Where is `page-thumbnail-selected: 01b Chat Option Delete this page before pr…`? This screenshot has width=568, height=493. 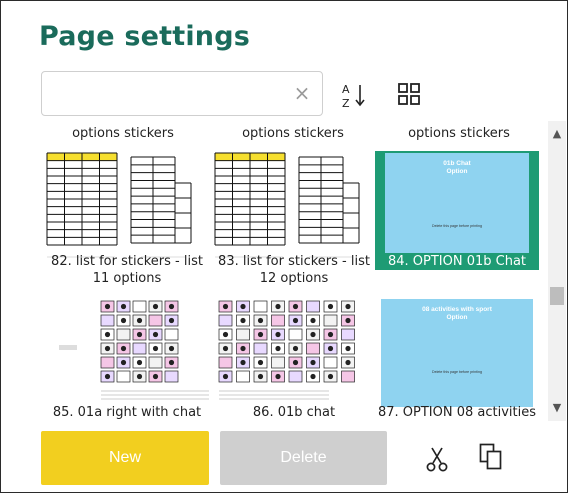 page-thumbnail-selected: 01b Chat Option Delete this page before pr… is located at coordinates (457, 208).